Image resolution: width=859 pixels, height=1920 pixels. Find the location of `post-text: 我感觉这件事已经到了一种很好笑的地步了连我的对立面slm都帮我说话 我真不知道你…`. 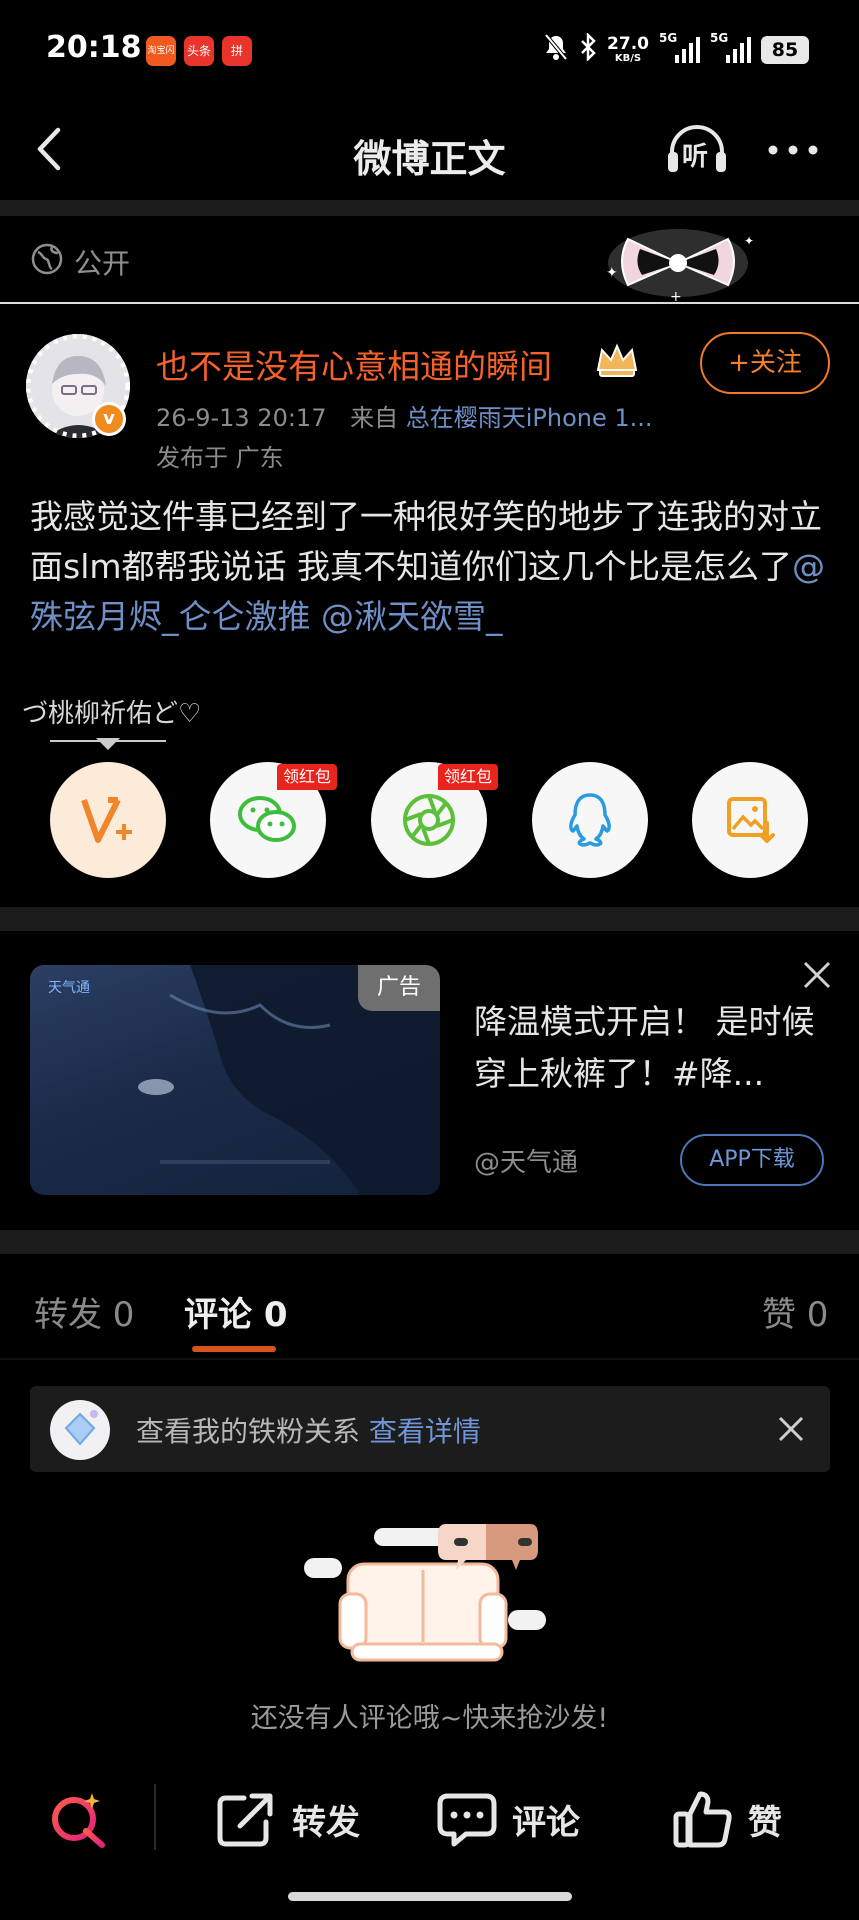

post-text: 我感觉这件事已经到了一种很好笑的地步了连我的对立面slm都帮我说话 我真不知道你… is located at coordinates (430, 567).